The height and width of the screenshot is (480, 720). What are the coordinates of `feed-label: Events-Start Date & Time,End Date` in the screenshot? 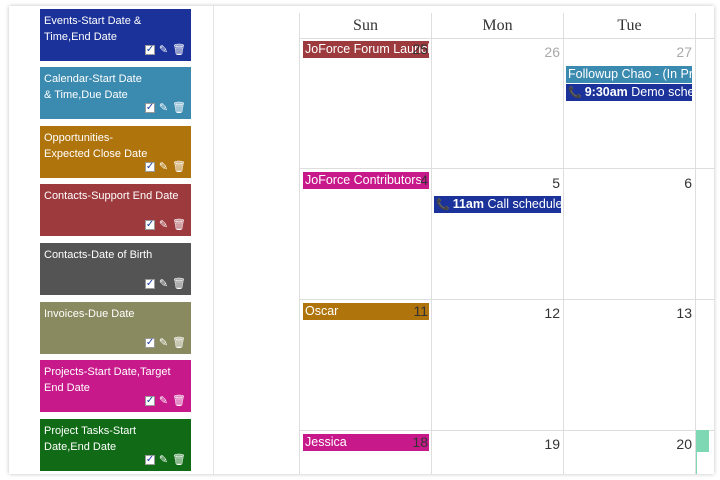 It's located at (93, 29).